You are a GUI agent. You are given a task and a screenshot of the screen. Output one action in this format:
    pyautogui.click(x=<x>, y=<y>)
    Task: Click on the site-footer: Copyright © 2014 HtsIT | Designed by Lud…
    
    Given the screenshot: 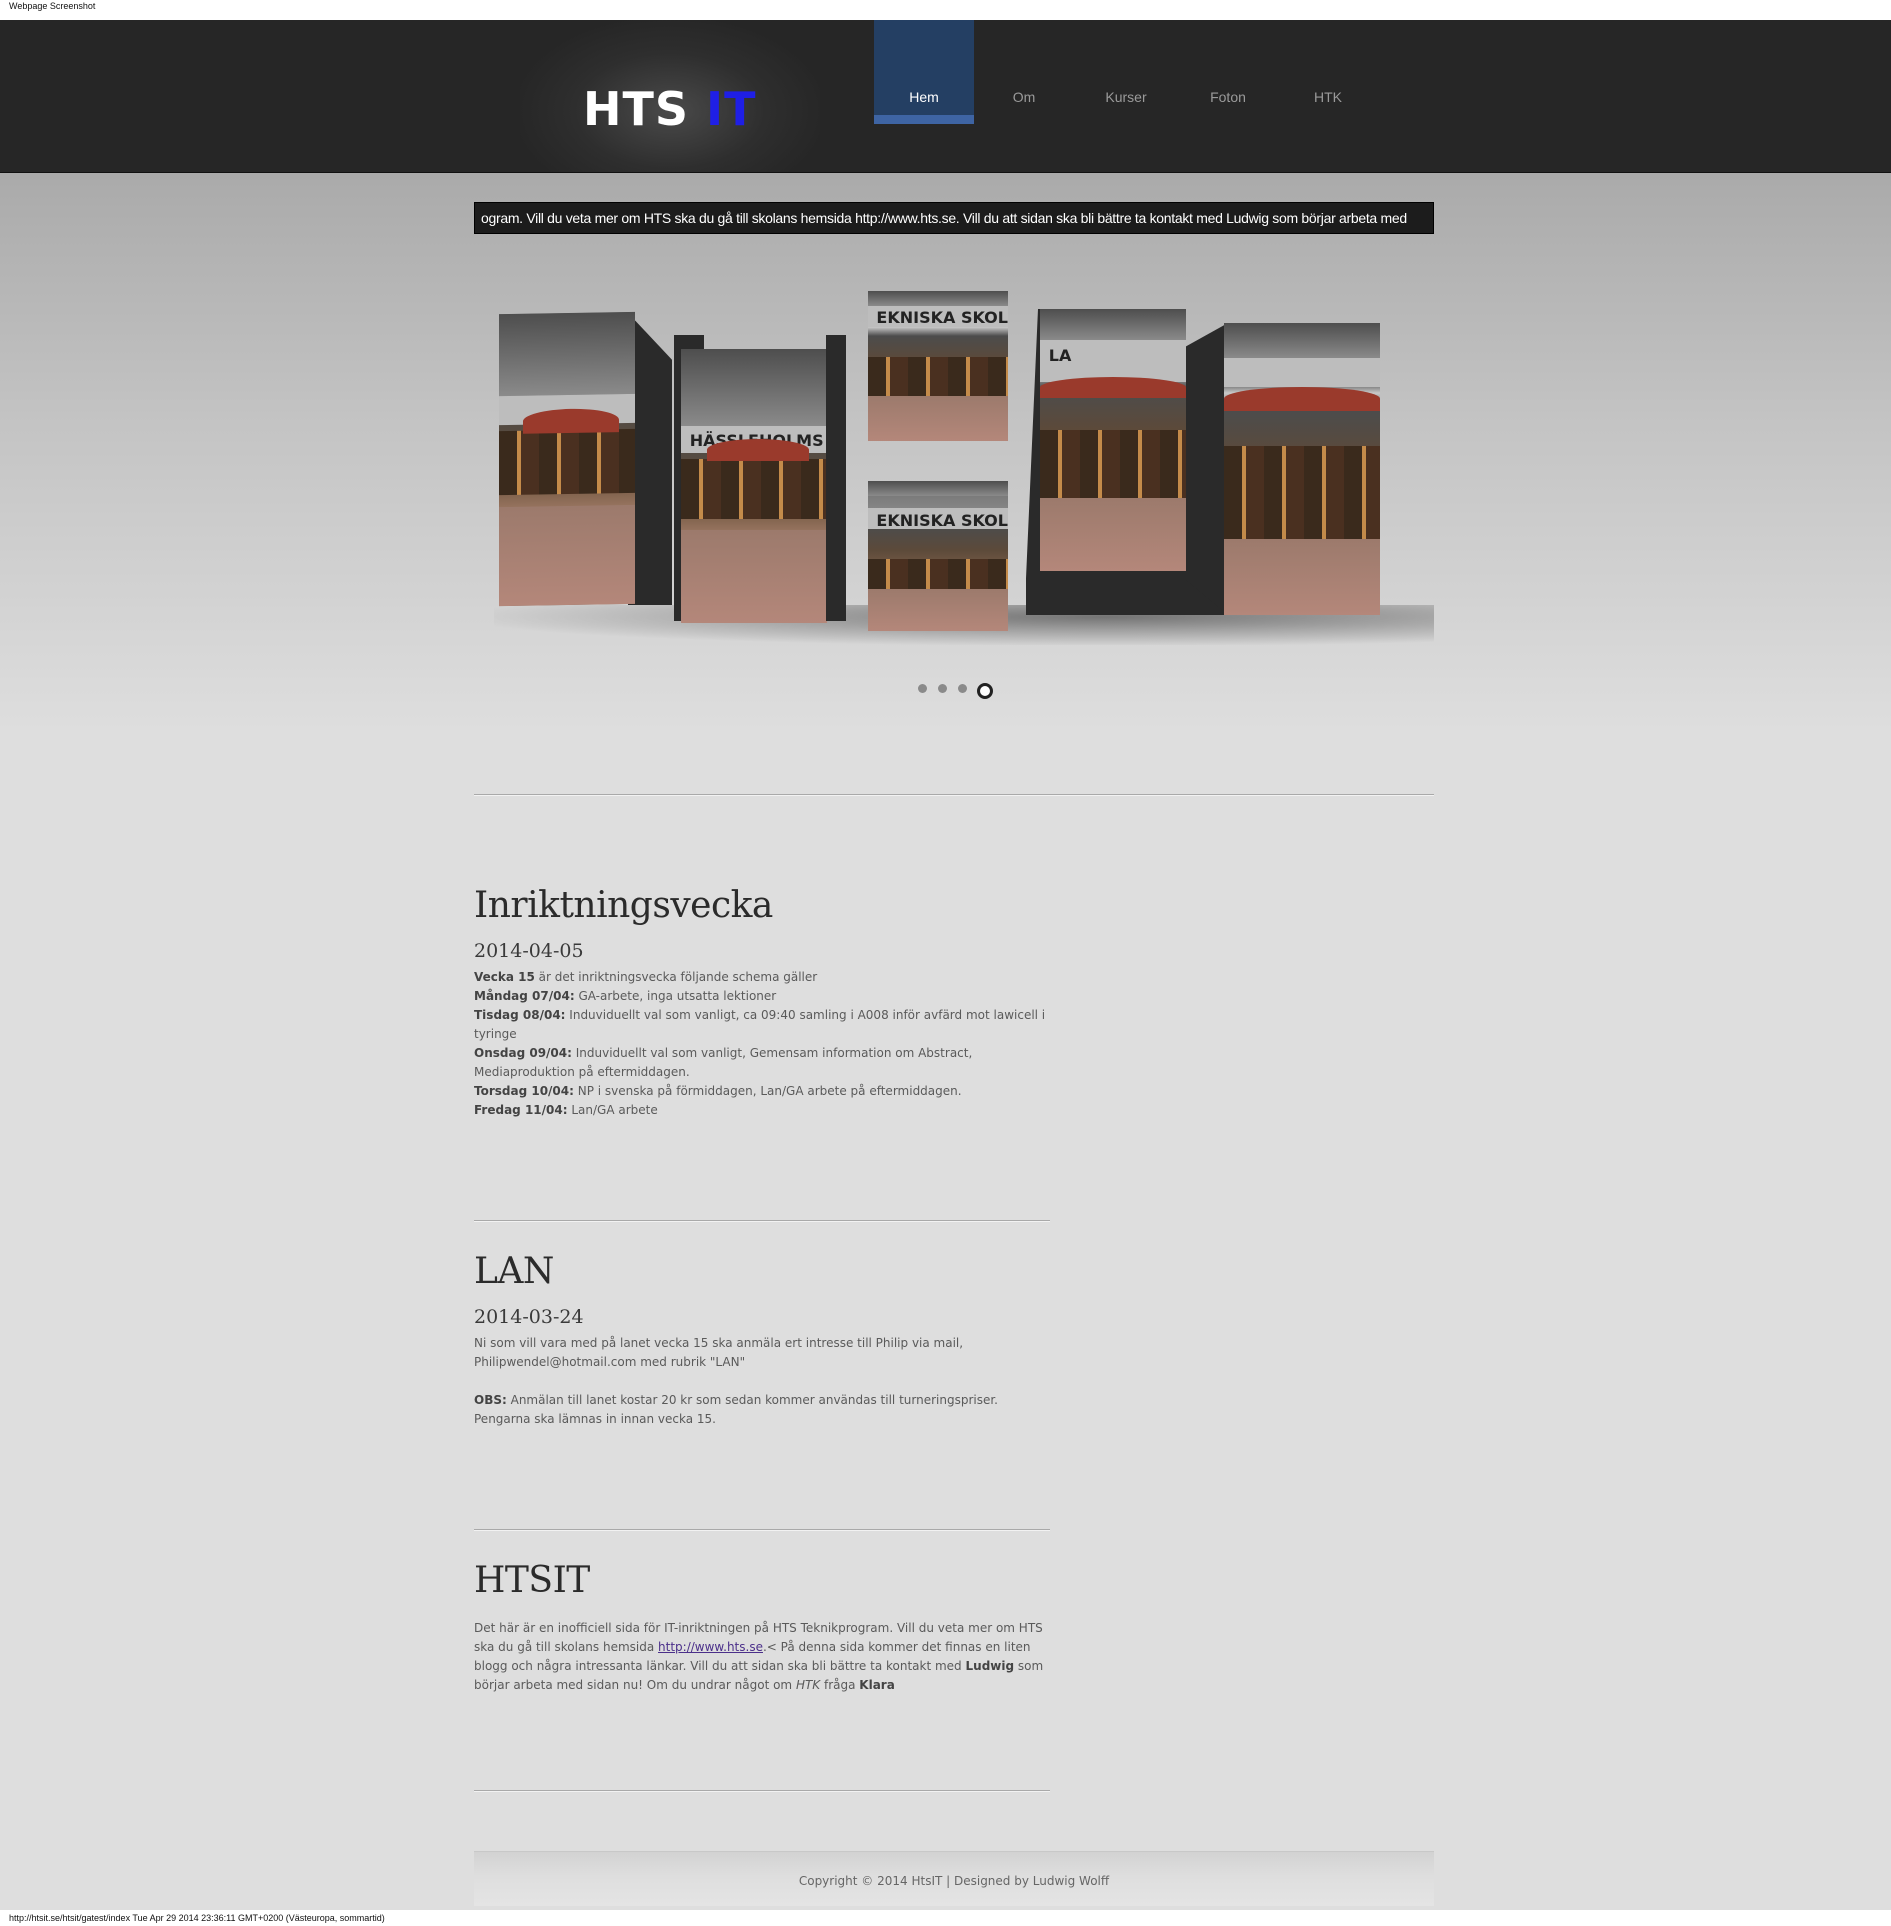 What is the action you would take?
    pyautogui.click(x=954, y=1878)
    